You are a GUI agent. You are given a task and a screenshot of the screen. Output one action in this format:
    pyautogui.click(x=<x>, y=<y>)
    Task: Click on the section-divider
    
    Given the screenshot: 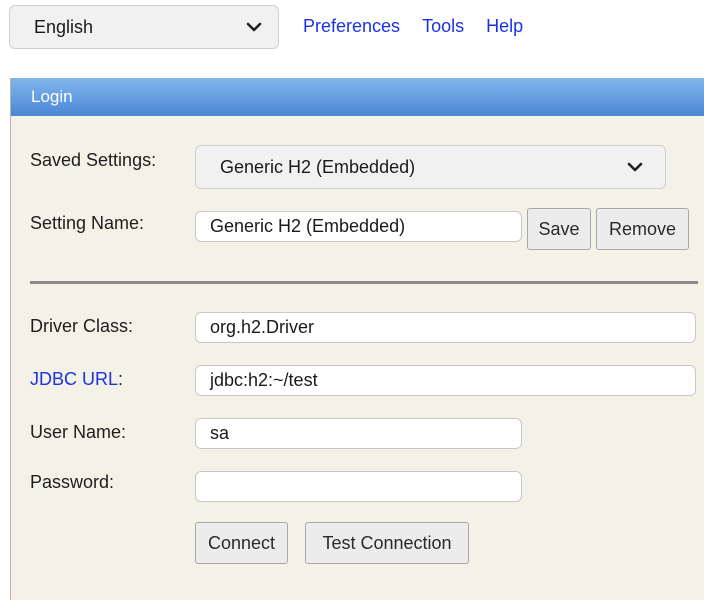 What is the action you would take?
    pyautogui.click(x=364, y=282)
    